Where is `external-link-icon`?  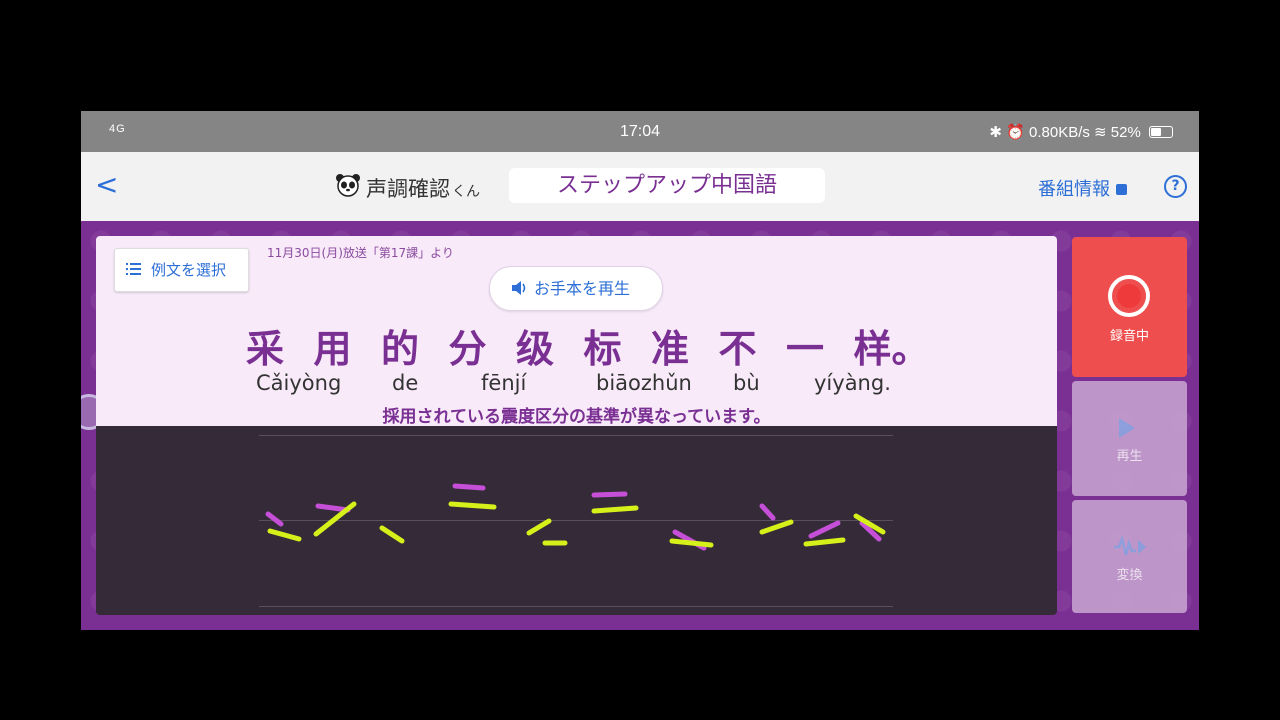 external-link-icon is located at coordinates (1121, 189).